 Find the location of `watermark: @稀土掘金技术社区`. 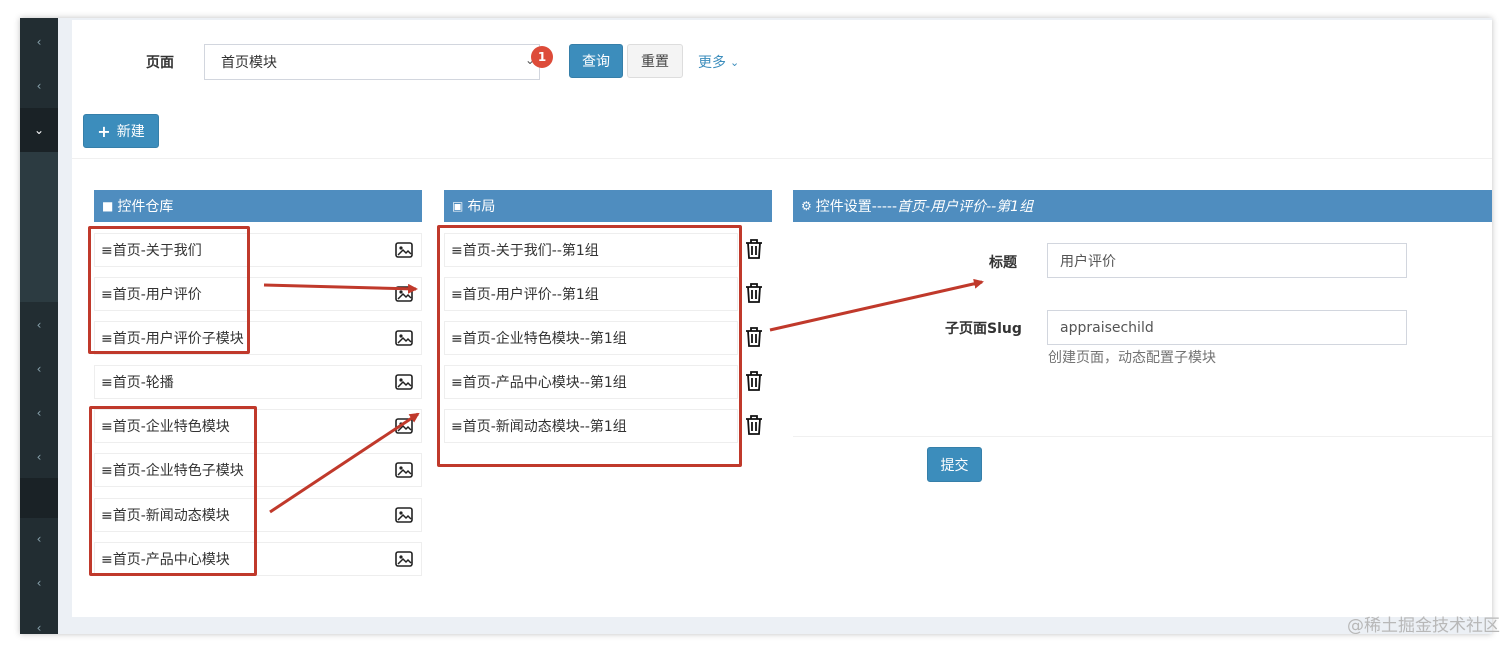

watermark: @稀土掘金技术社区 is located at coordinates (1423, 626).